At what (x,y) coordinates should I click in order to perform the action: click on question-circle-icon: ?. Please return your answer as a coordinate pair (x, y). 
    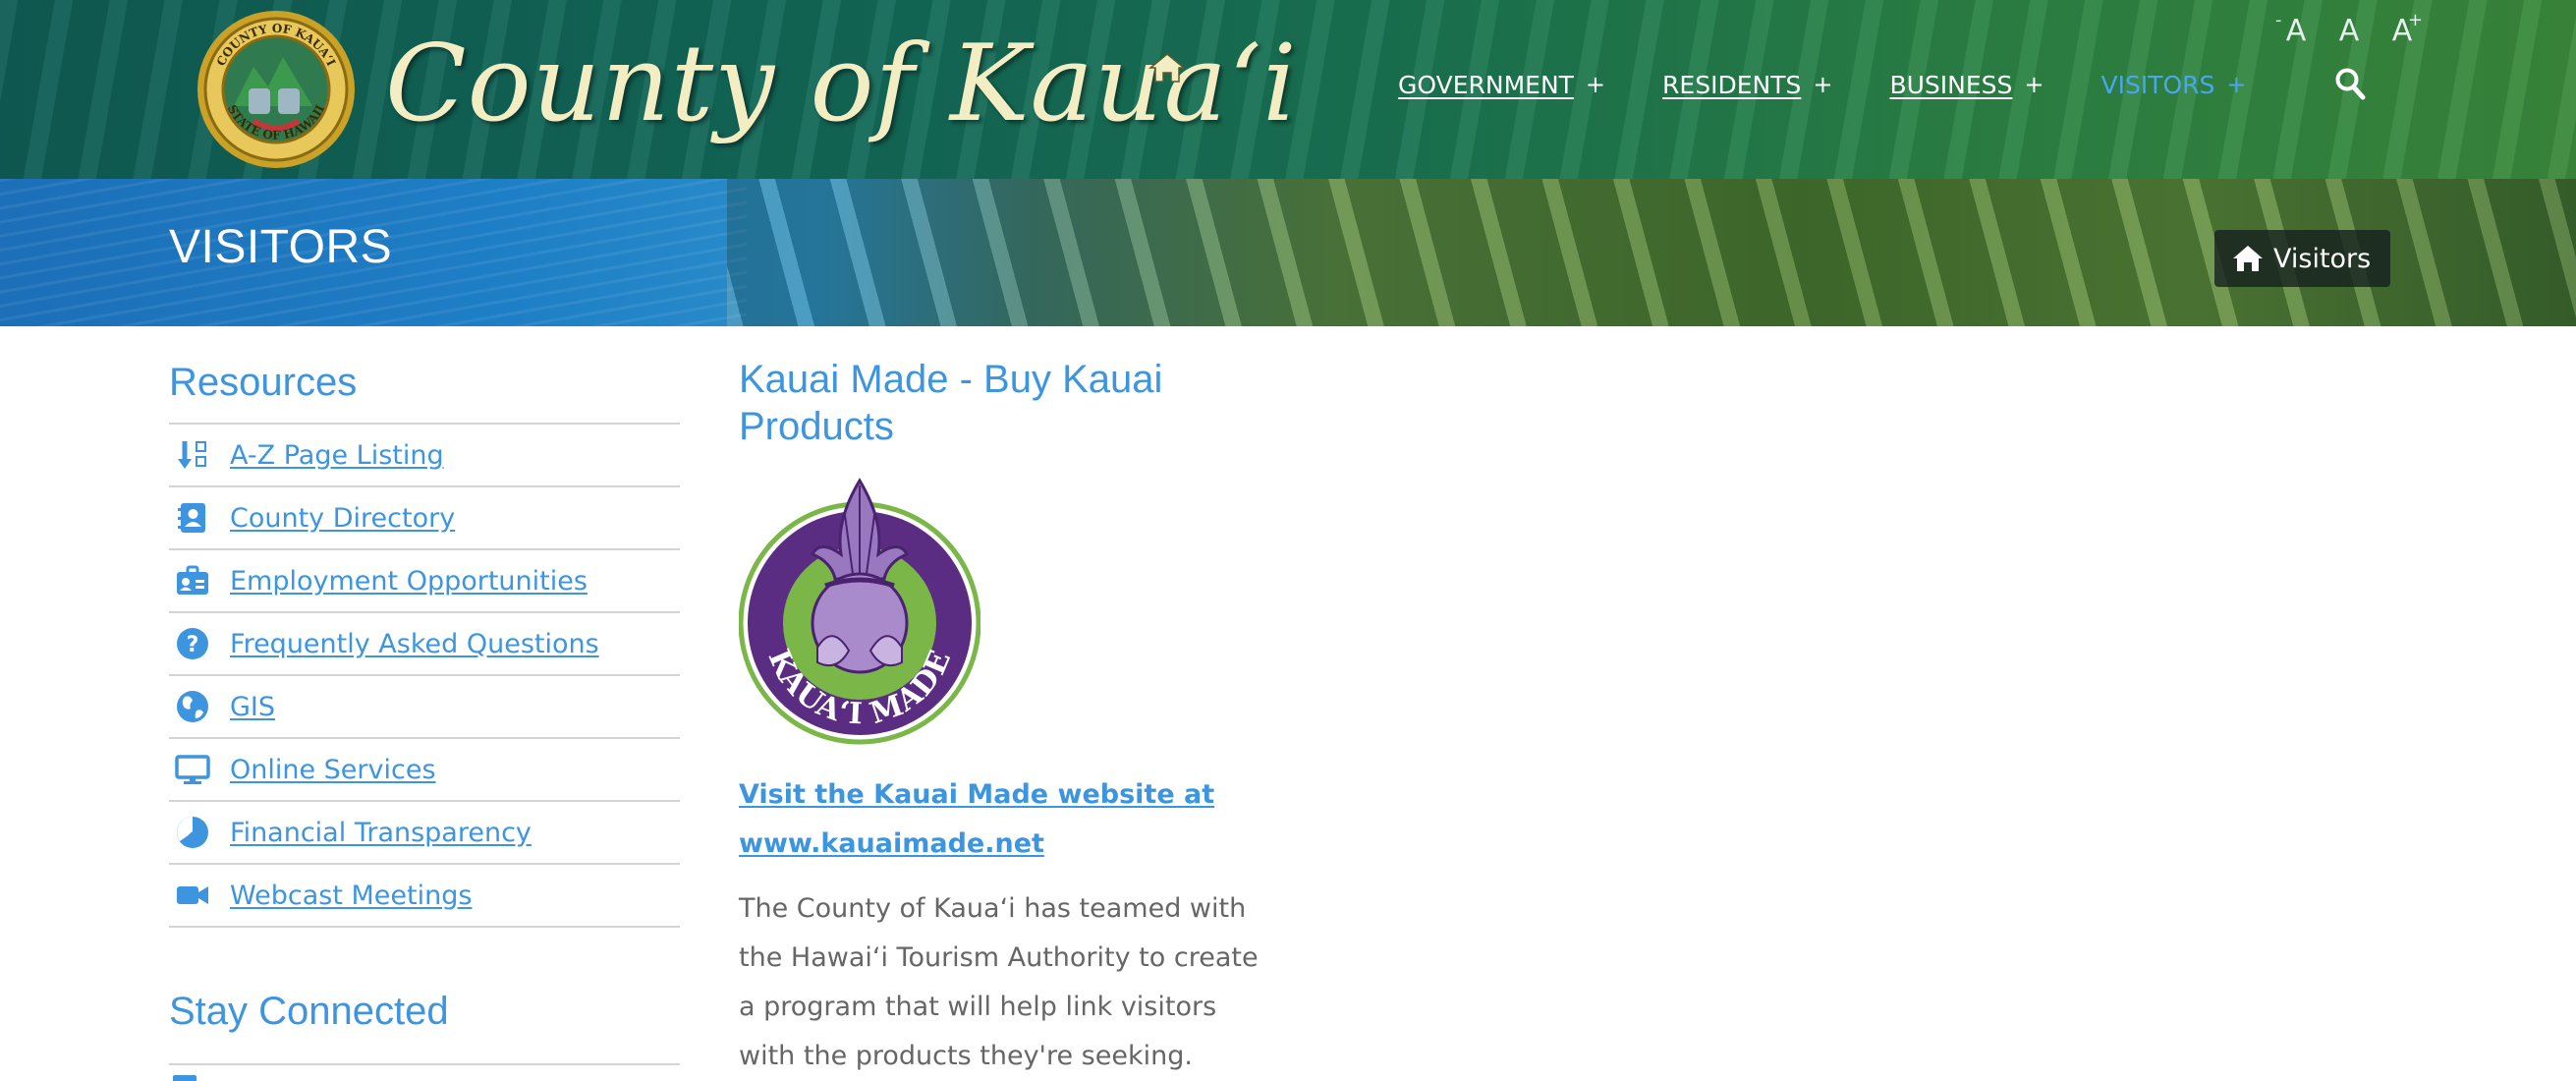
    Looking at the image, I should click on (192, 644).